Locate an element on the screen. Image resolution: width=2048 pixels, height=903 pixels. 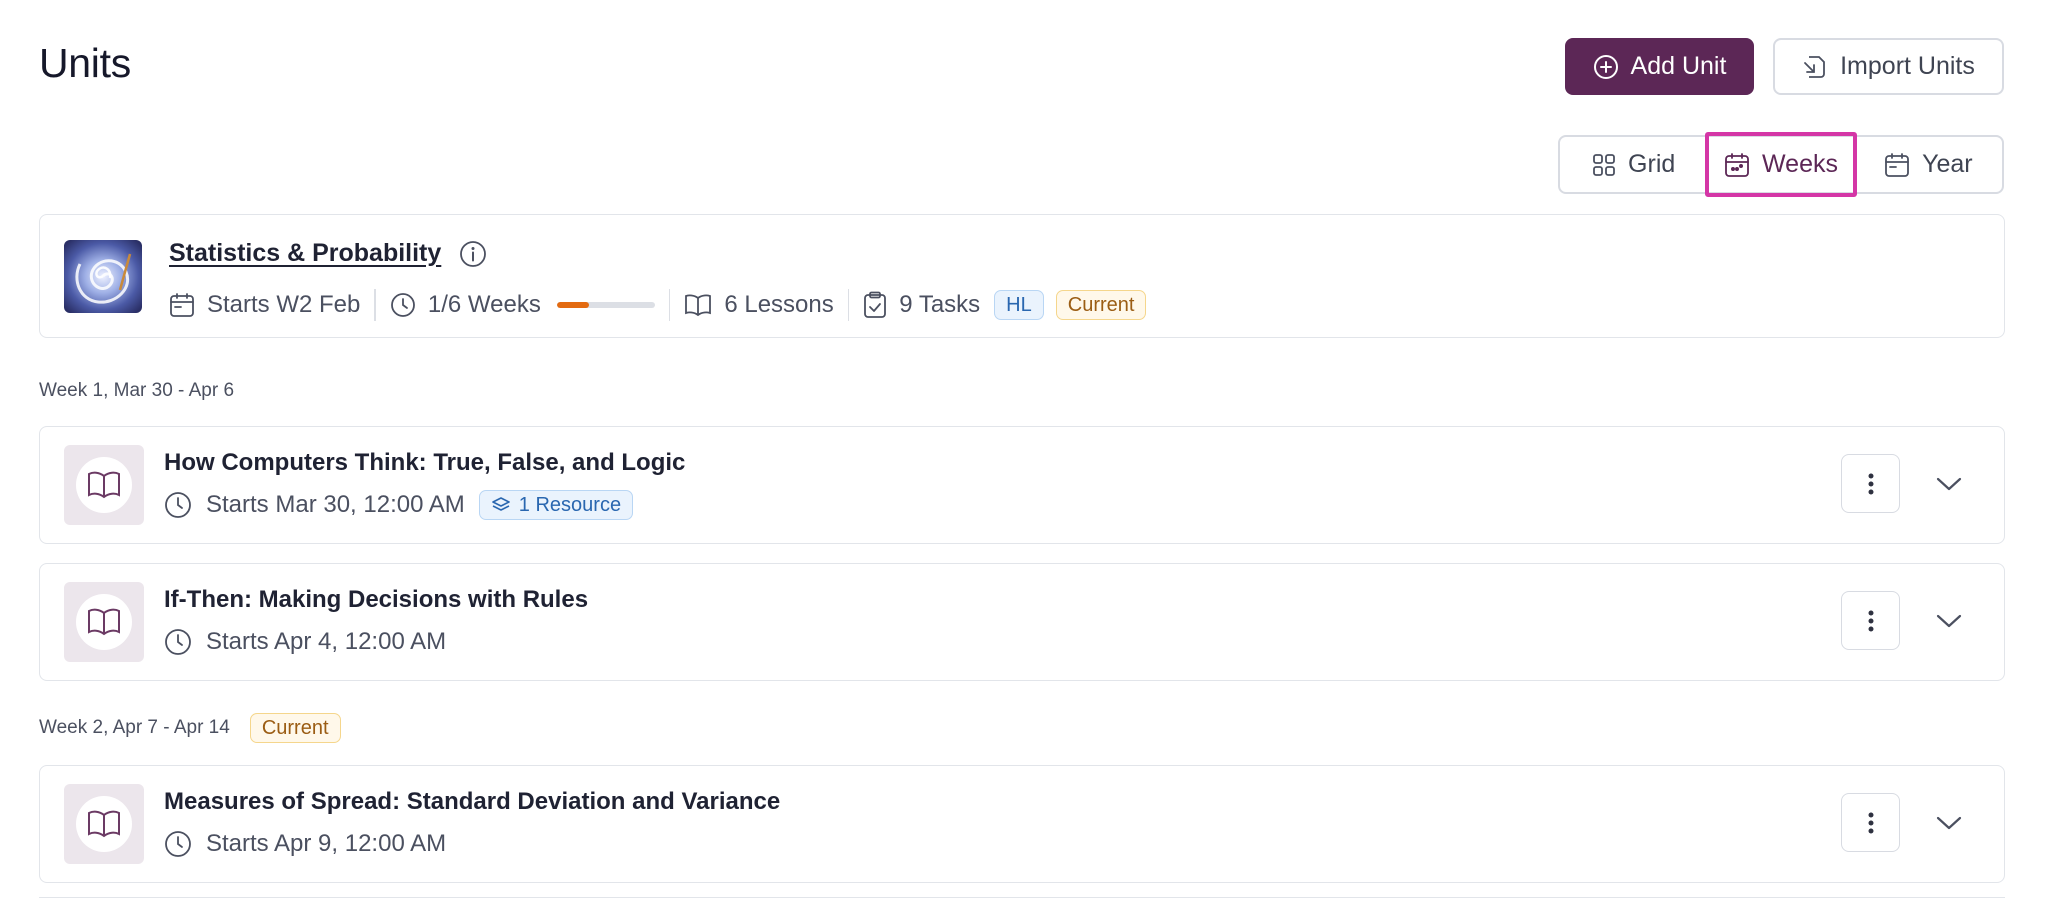
unit-start: Starts W2 Feb is located at coordinates (284, 304).